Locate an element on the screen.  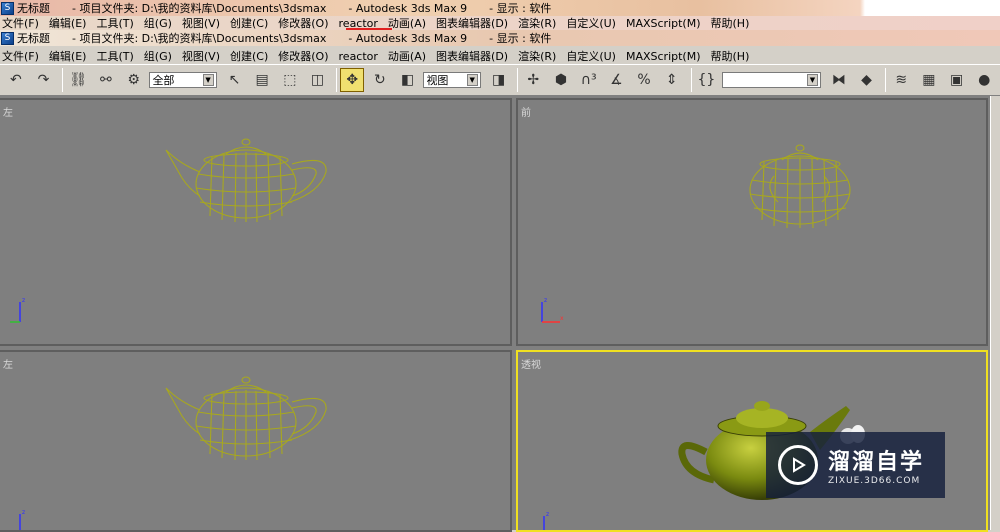
layer-manager-icon: ≋ is located at coordinates (901, 80).